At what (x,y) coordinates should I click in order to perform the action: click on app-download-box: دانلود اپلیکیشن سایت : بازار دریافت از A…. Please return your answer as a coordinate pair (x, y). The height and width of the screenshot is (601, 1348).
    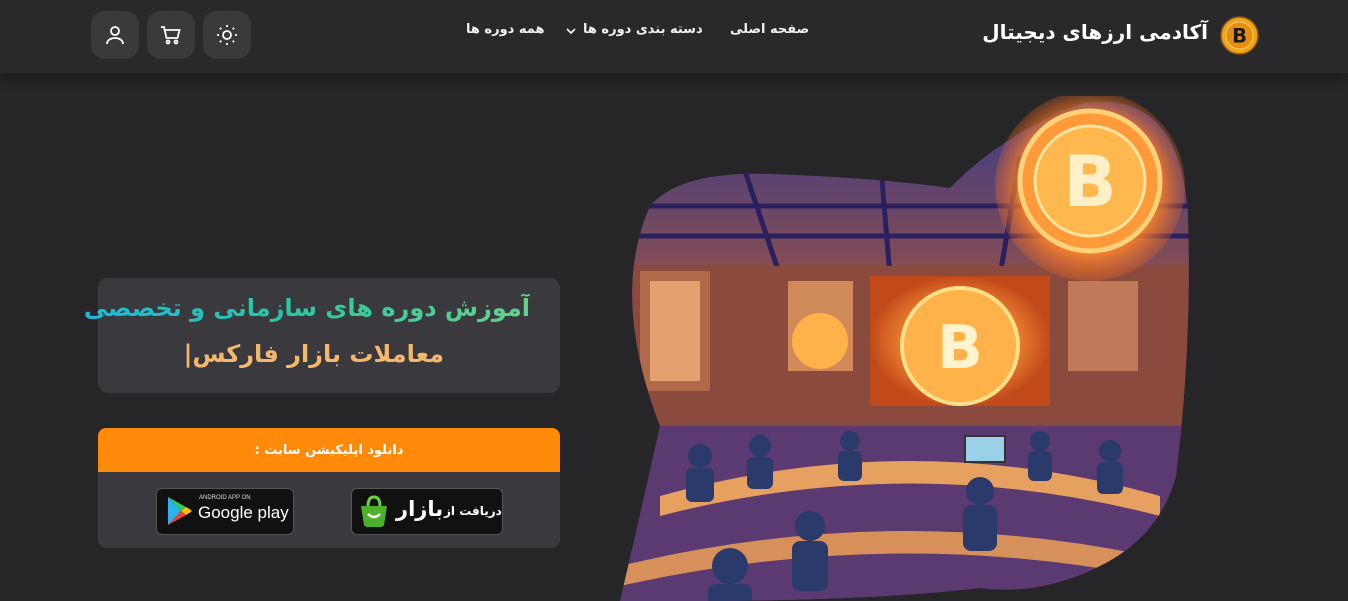
    Looking at the image, I should click on (329, 488).